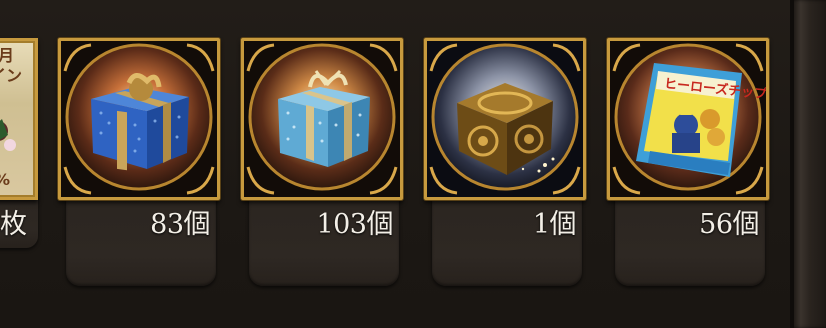 This screenshot has width=826, height=328. What do you see at coordinates (808, 164) in the screenshot?
I see `scrollbar` at bounding box center [808, 164].